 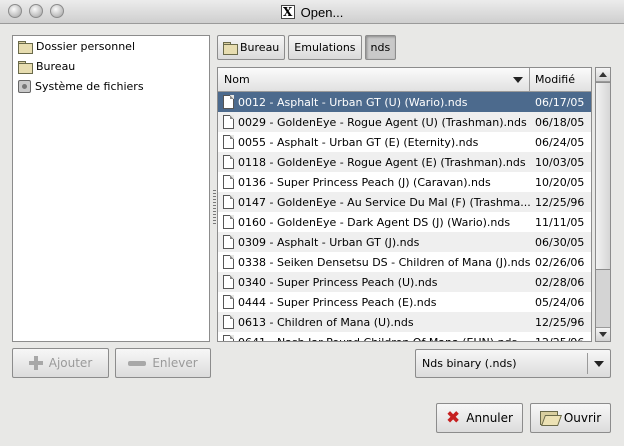 I want to click on path-button-bureau: Bureau, so click(x=251, y=47).